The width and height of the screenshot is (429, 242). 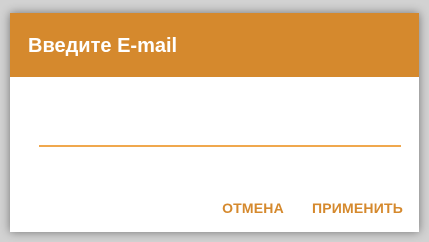 I want to click on dialog-title: Введите E-mail, so click(x=103, y=46).